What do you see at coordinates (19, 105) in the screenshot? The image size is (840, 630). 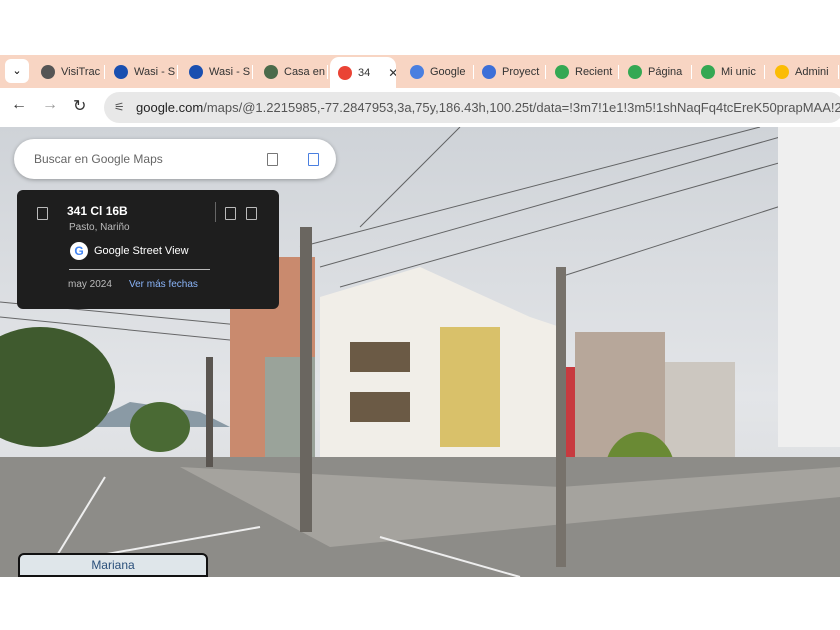 I see `back-button: ←` at bounding box center [19, 105].